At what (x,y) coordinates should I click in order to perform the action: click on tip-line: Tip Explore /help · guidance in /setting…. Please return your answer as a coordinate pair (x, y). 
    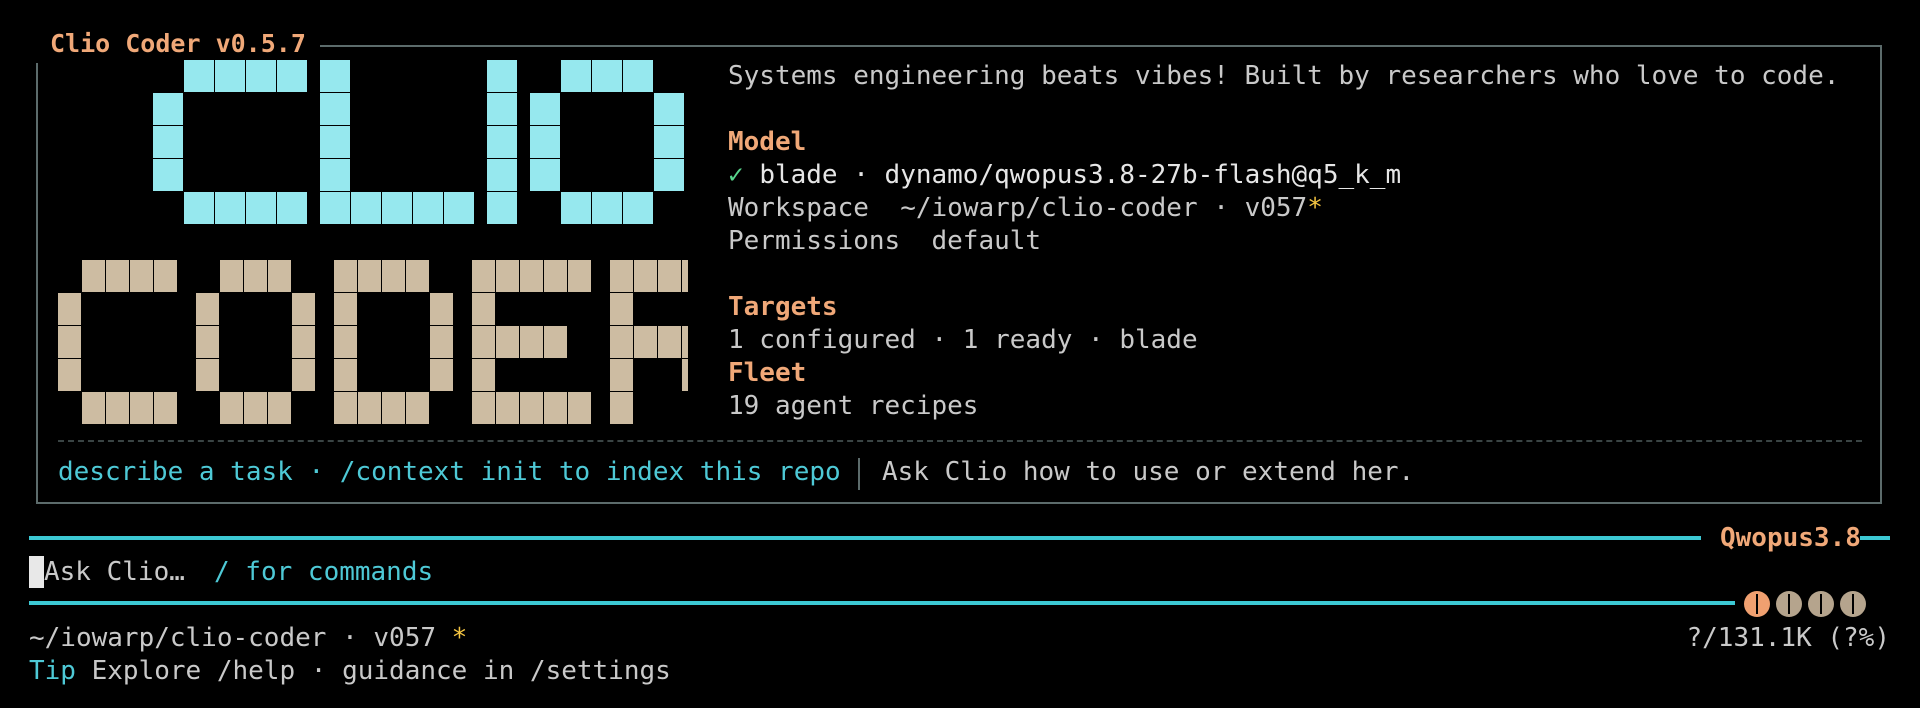
    Looking at the image, I should click on (350, 671).